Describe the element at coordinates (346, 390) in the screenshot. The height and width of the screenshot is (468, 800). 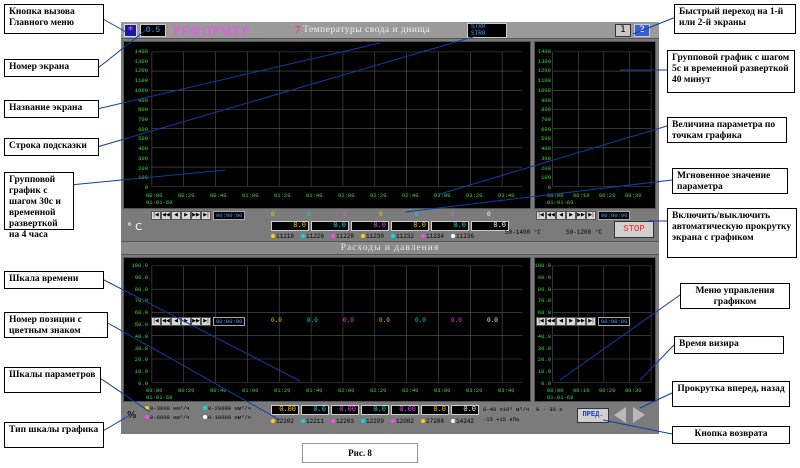
I see `time-tick: 02:00` at that location.